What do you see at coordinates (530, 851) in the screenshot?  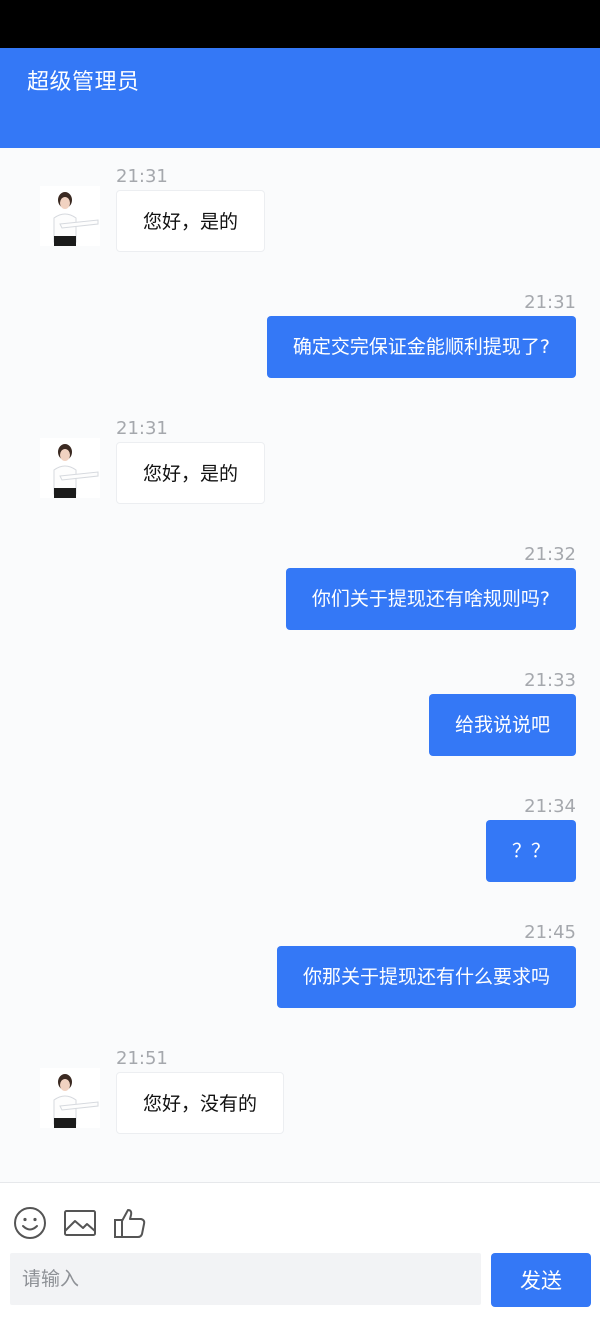 I see `message-bubble: ？？` at bounding box center [530, 851].